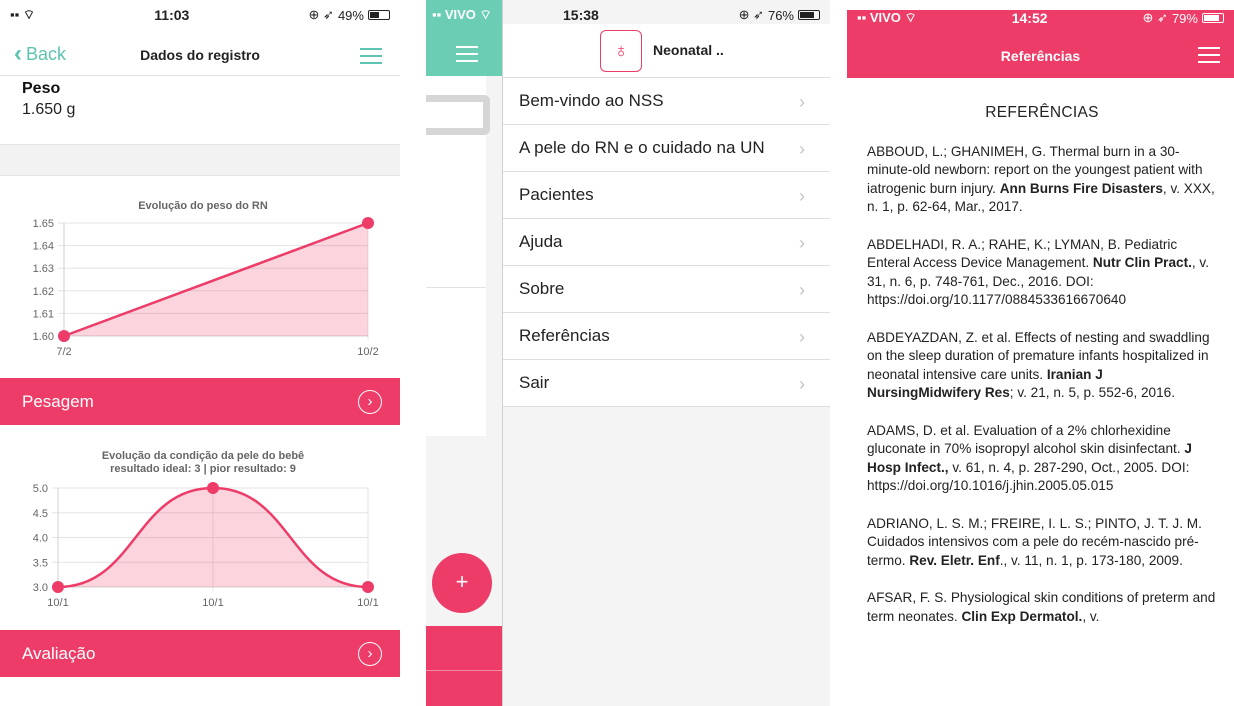  I want to click on y-tick-label: 1.62, so click(43, 292).